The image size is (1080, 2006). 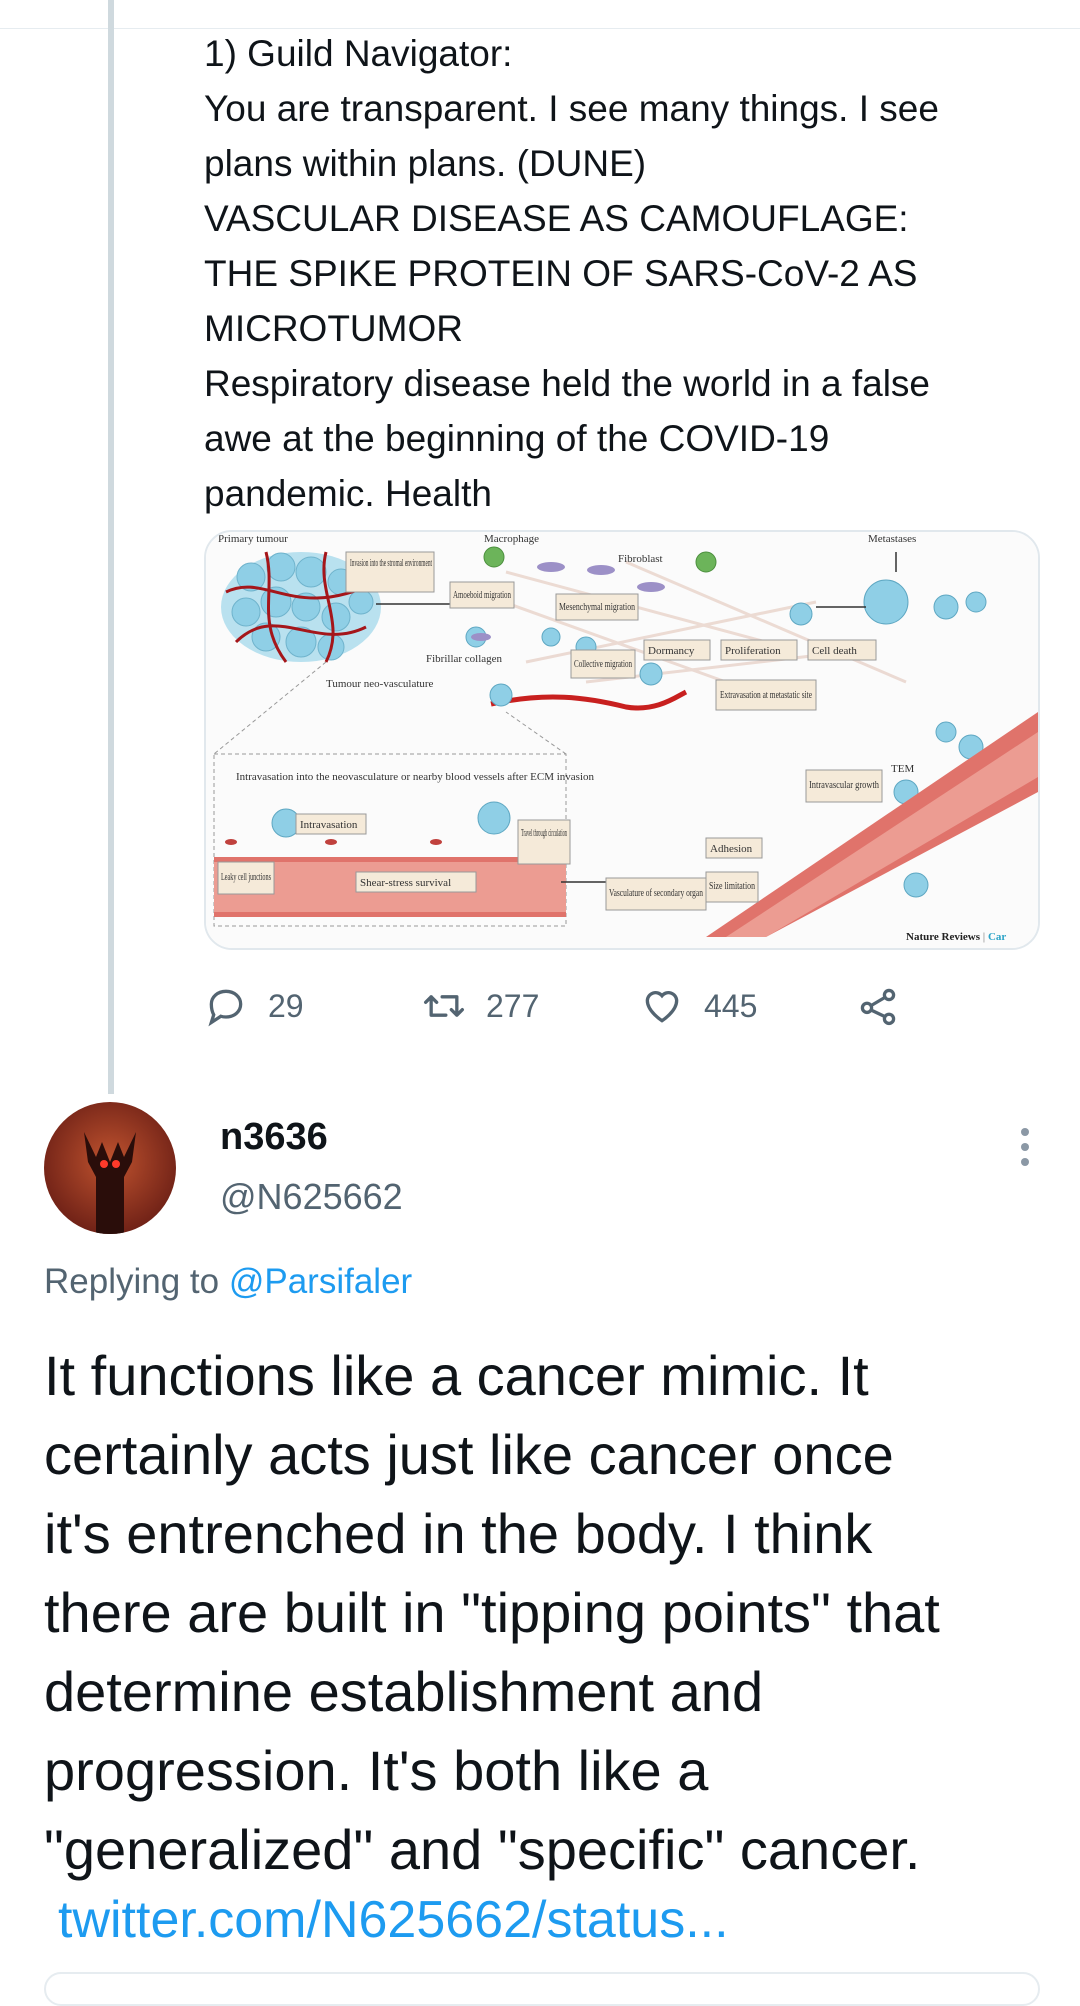 What do you see at coordinates (380, 684) in the screenshot?
I see `label-neovasculature: Tumour neo-vasculature` at bounding box center [380, 684].